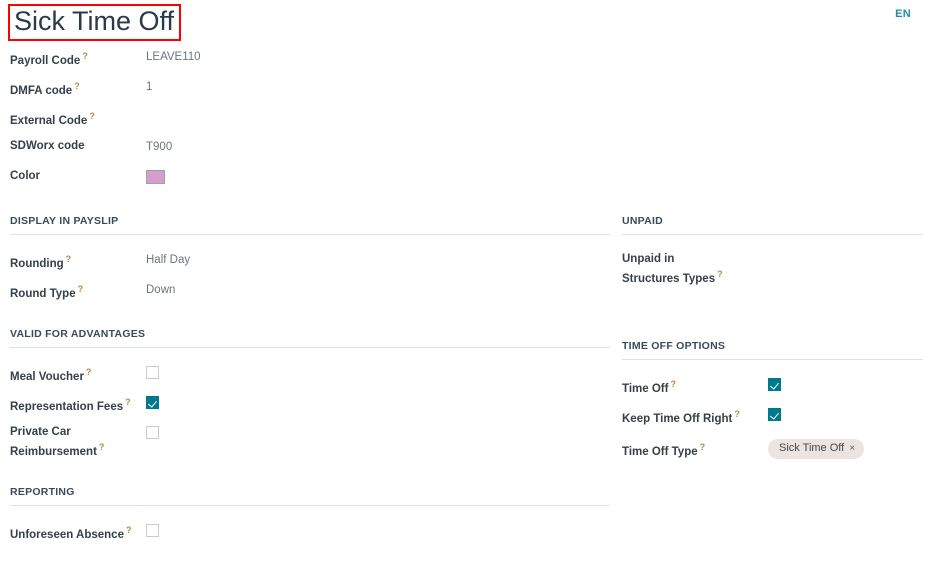 The image size is (933, 562). What do you see at coordinates (45, 60) in the screenshot?
I see `field-label-text: Payroll Code` at bounding box center [45, 60].